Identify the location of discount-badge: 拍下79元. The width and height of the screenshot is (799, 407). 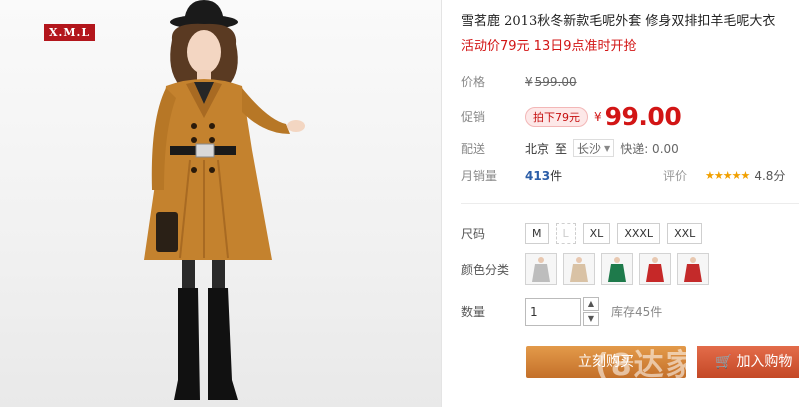
(556, 116).